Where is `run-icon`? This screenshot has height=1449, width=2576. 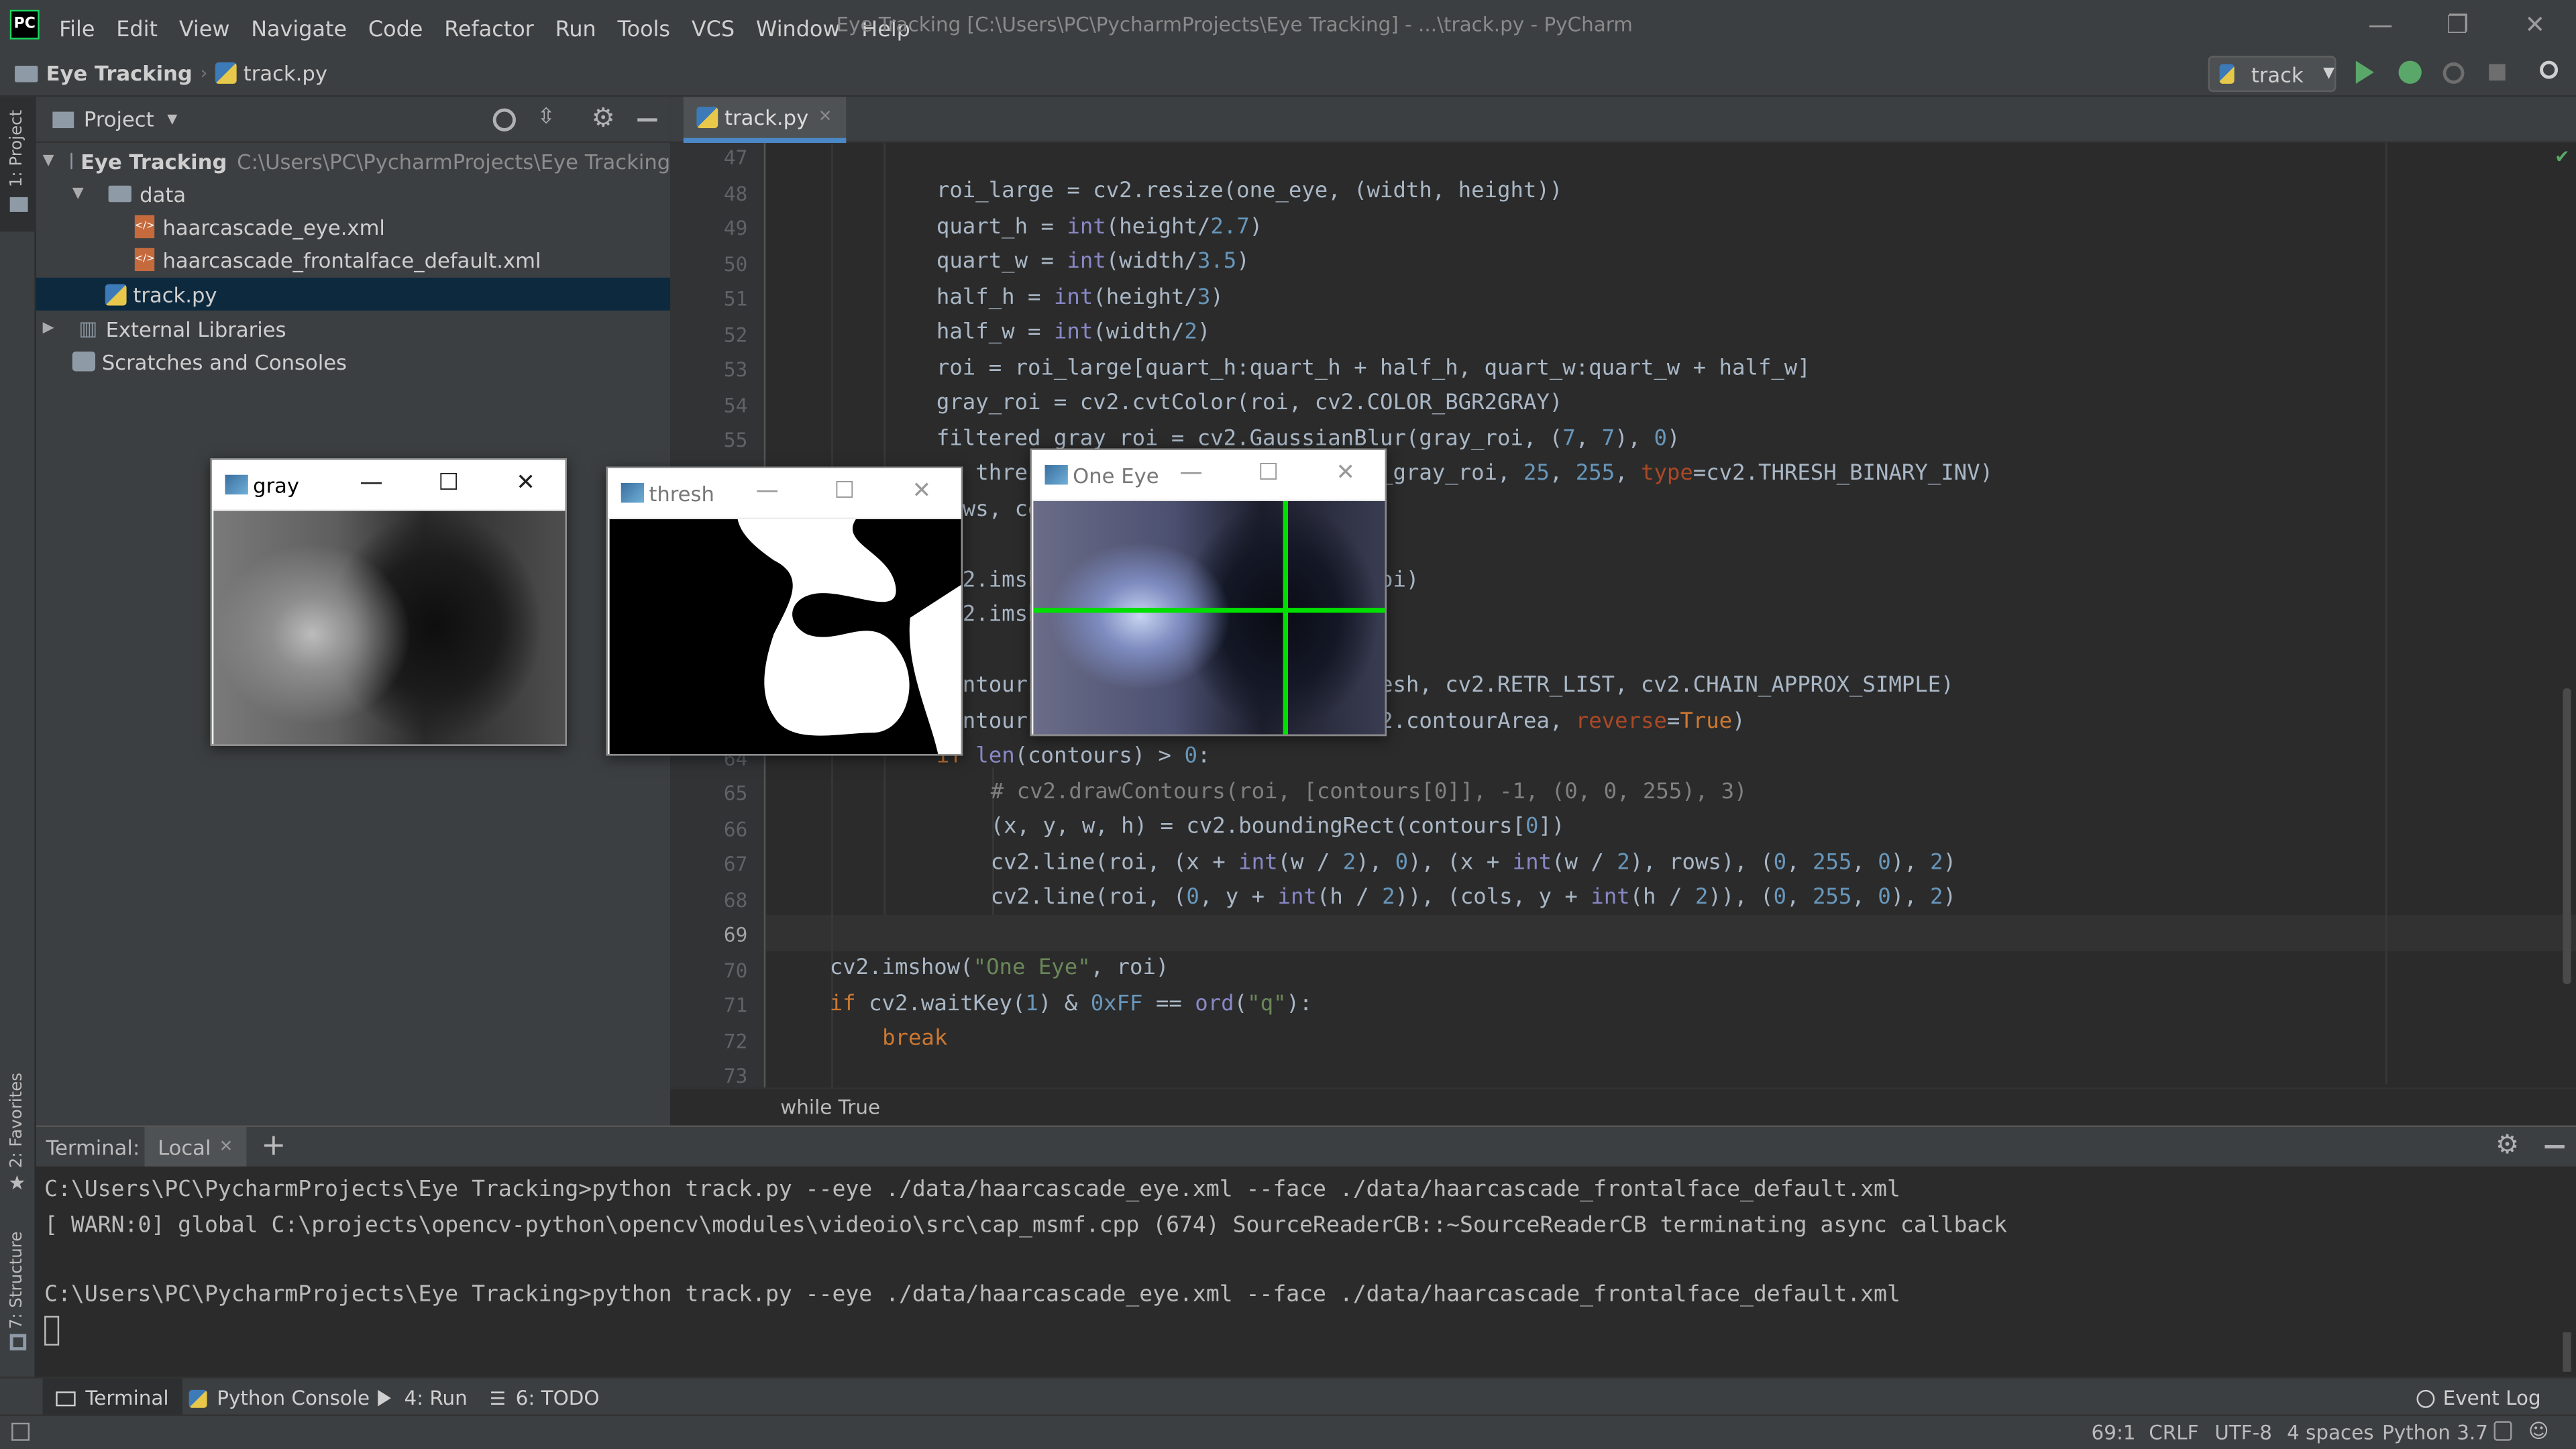
run-icon is located at coordinates (2364, 72).